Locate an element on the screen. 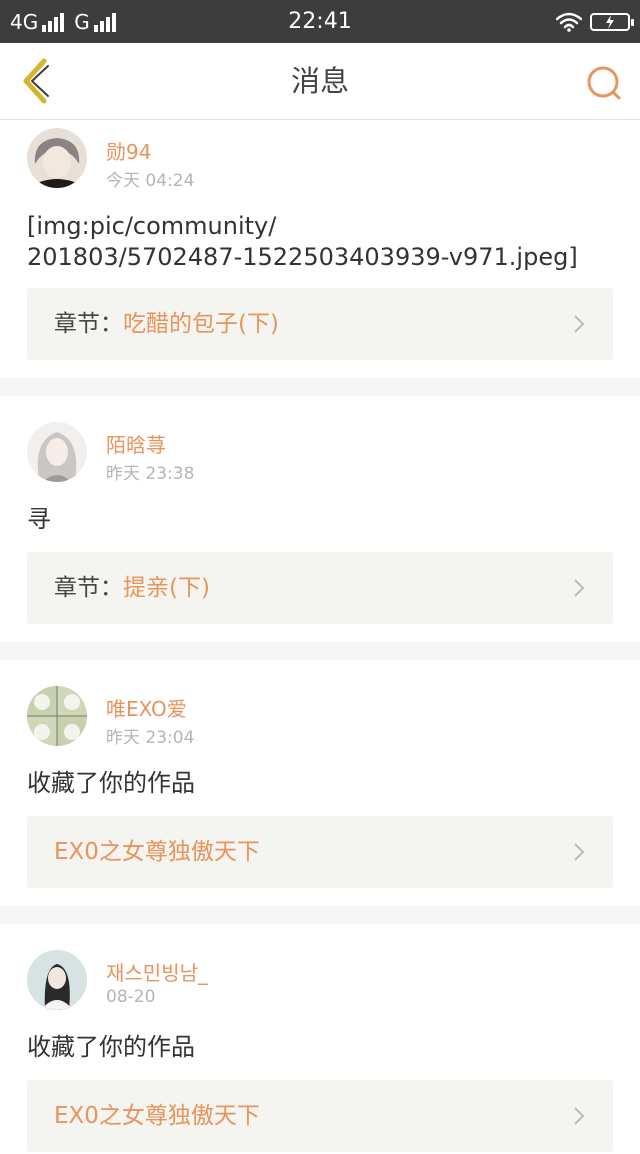 The height and width of the screenshot is (1154, 640). page-title: 消息 is located at coordinates (319, 81).